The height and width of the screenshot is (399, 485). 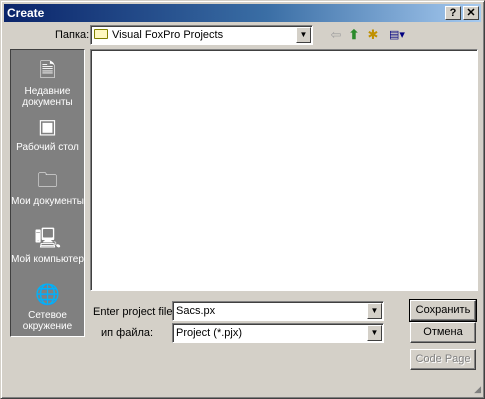 What do you see at coordinates (475, 389) in the screenshot?
I see `resize-grip-icon: ◢` at bounding box center [475, 389].